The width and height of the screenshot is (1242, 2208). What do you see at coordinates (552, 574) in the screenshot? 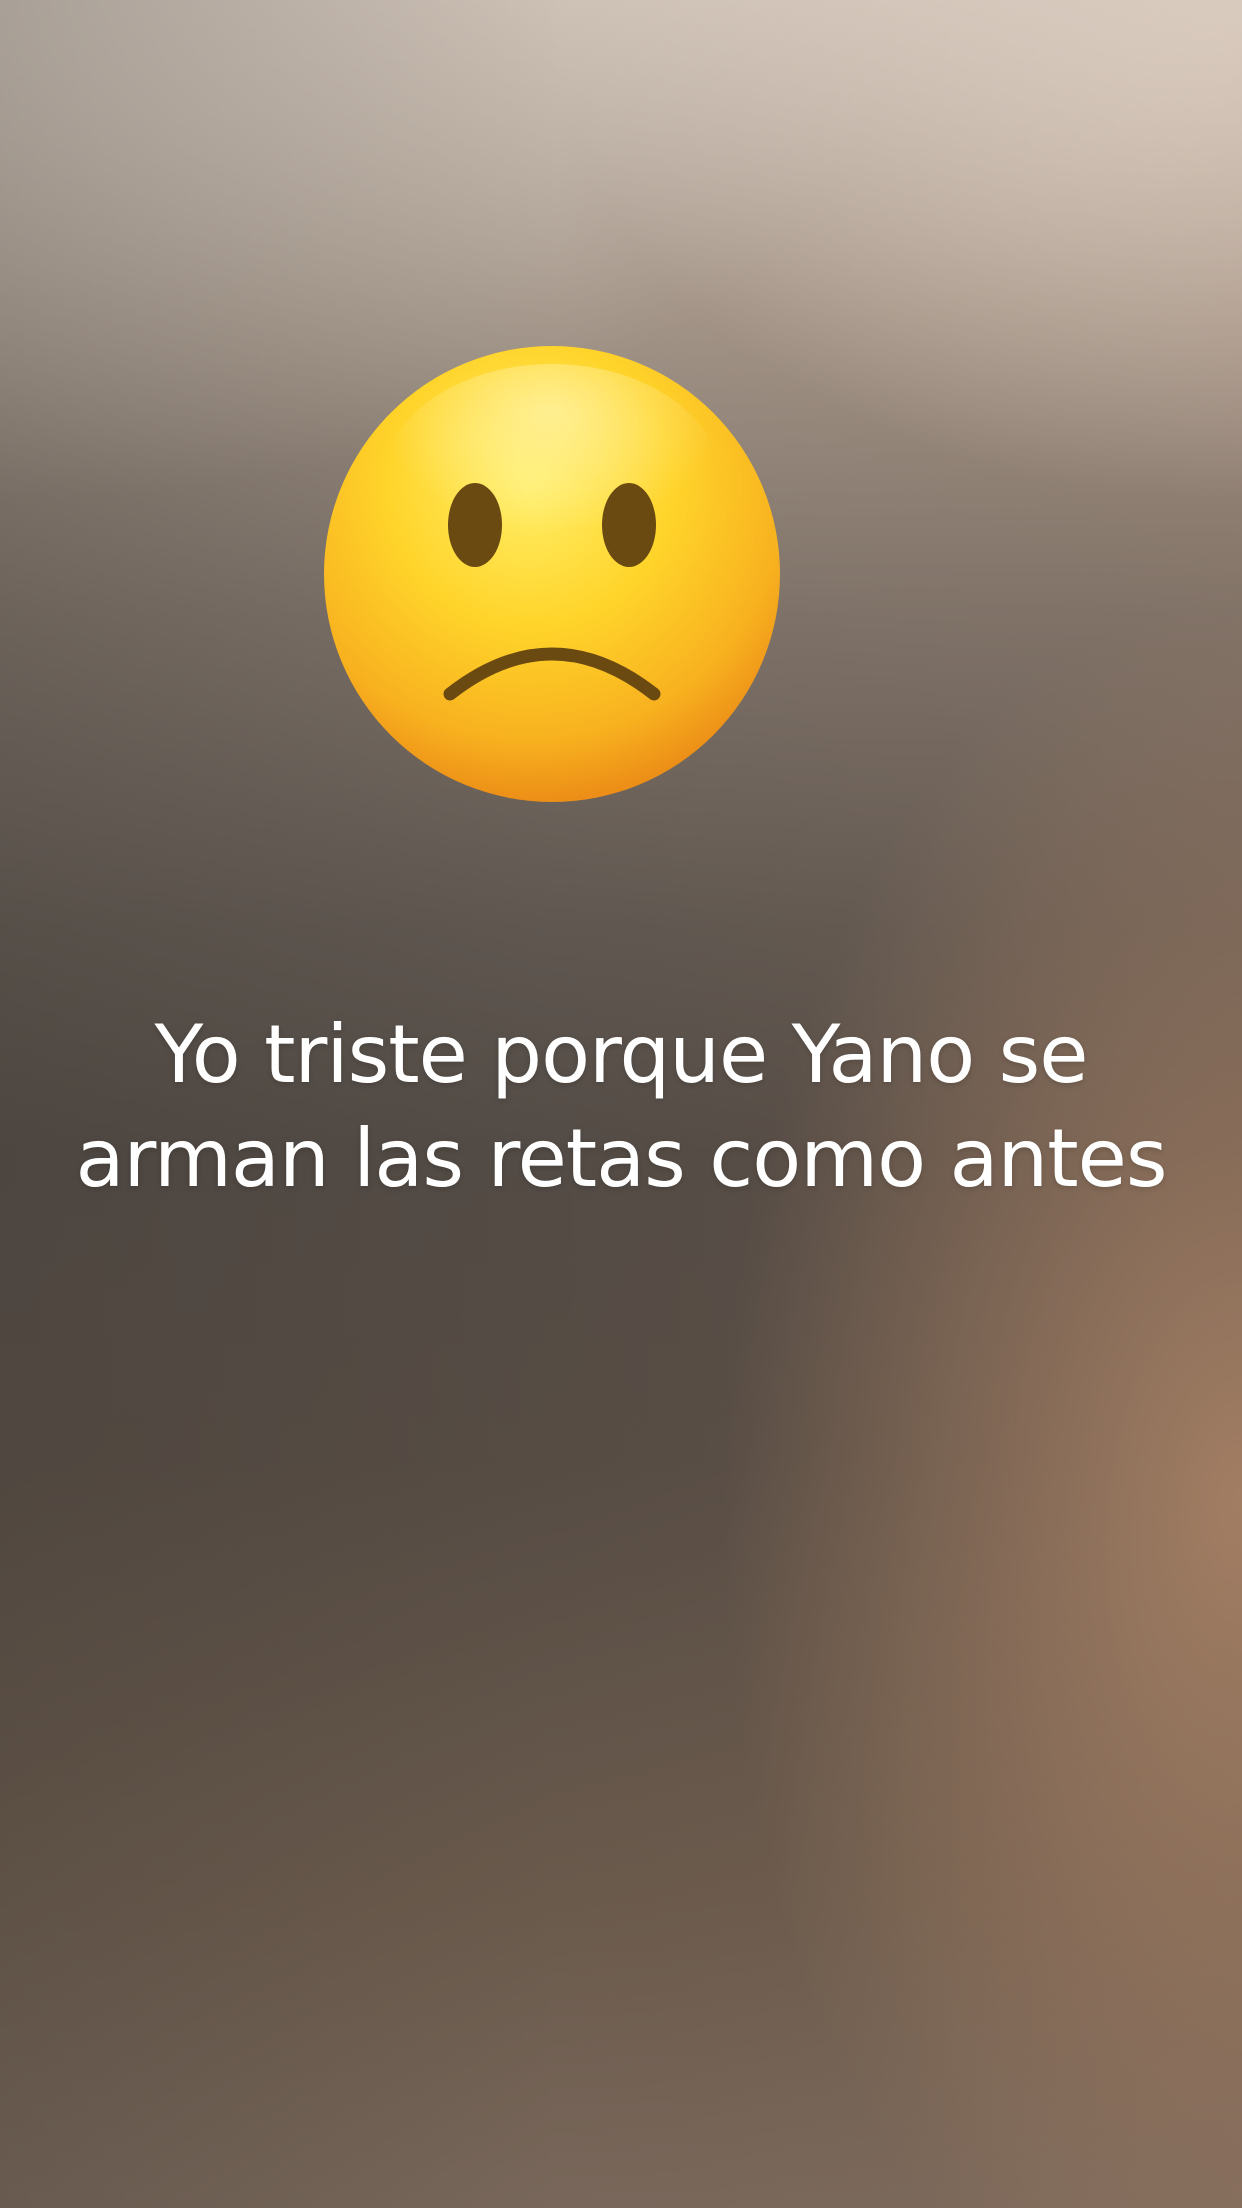
I see `slightly-frowning-face-icon` at bounding box center [552, 574].